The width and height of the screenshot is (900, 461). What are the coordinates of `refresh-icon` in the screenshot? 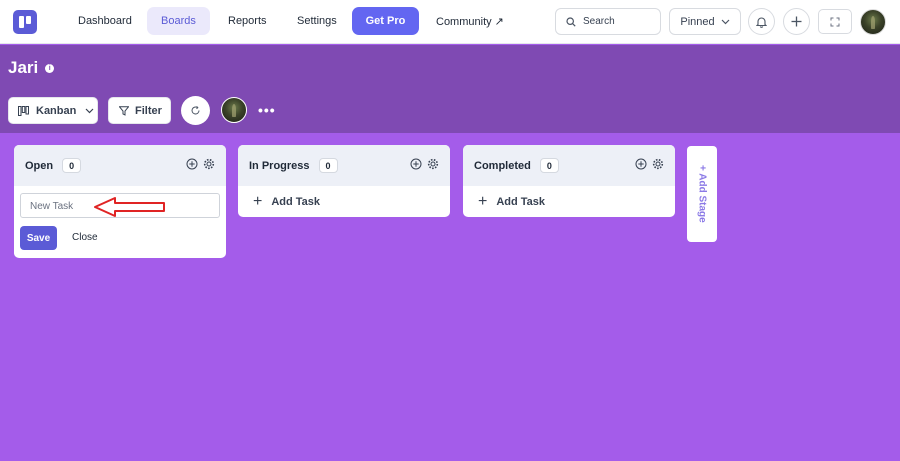 It's located at (195, 110).